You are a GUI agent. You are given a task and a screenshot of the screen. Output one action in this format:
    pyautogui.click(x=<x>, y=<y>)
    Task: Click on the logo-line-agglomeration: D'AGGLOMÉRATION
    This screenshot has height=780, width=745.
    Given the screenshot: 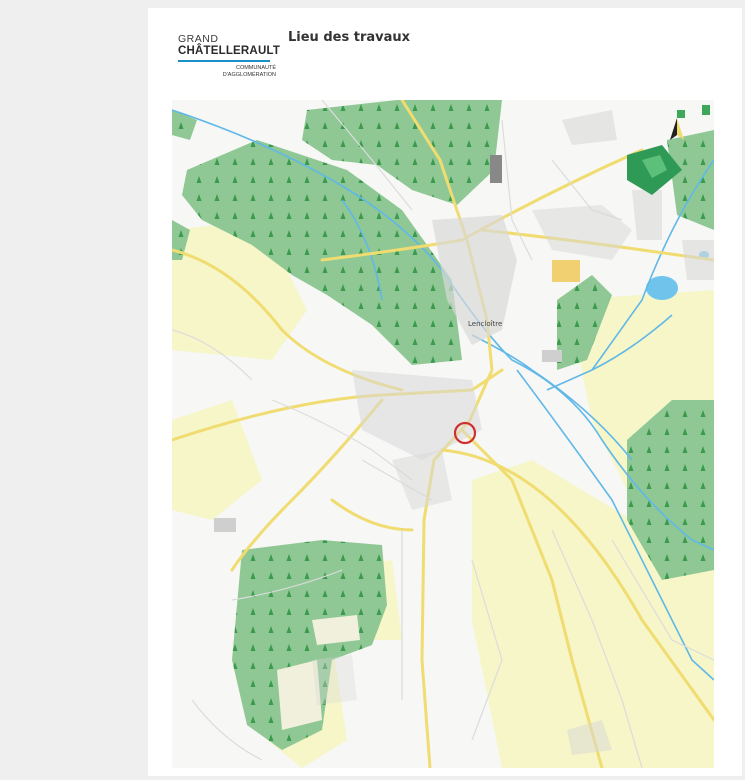 What is the action you would take?
    pyautogui.click(x=249, y=75)
    